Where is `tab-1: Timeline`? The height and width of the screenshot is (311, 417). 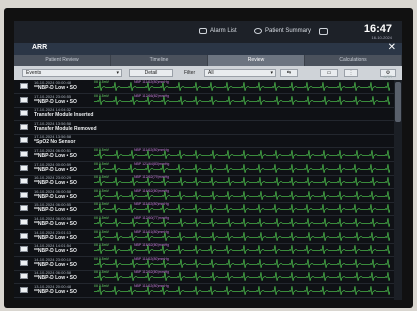 tab-1: Timeline is located at coordinates (159, 60).